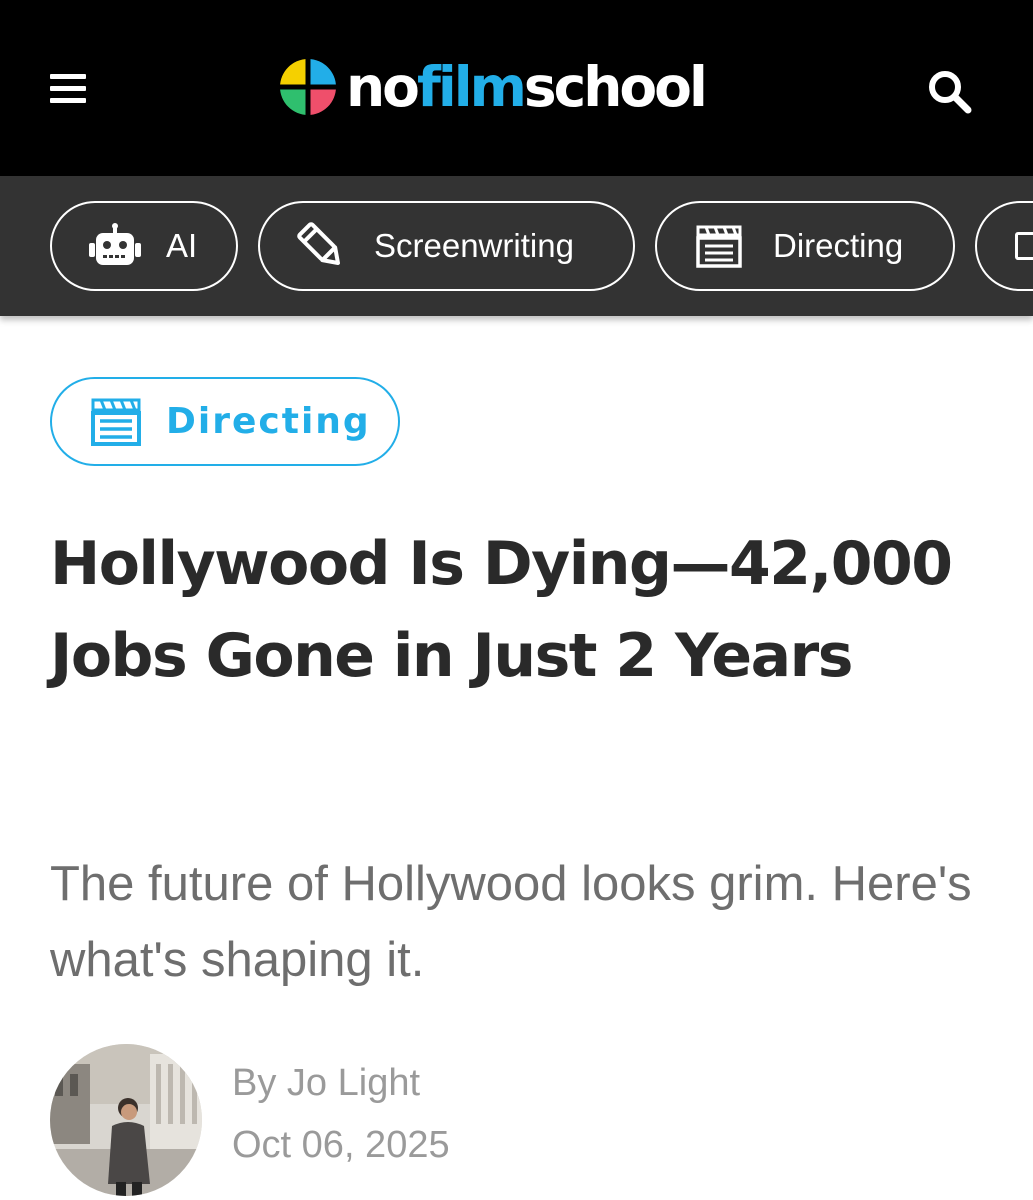  I want to click on search-icon, so click(949, 91).